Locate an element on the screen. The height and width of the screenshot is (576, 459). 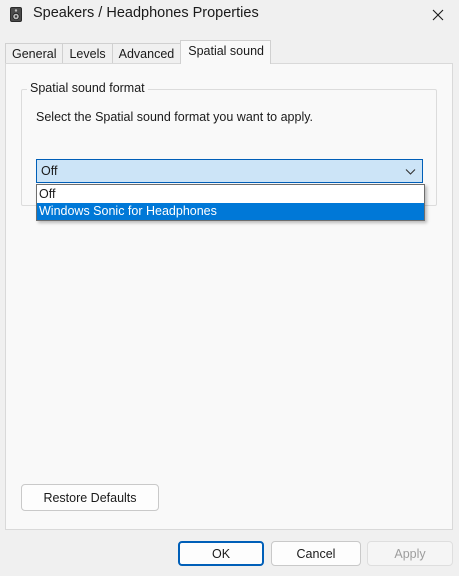
close-icon is located at coordinates (438, 15).